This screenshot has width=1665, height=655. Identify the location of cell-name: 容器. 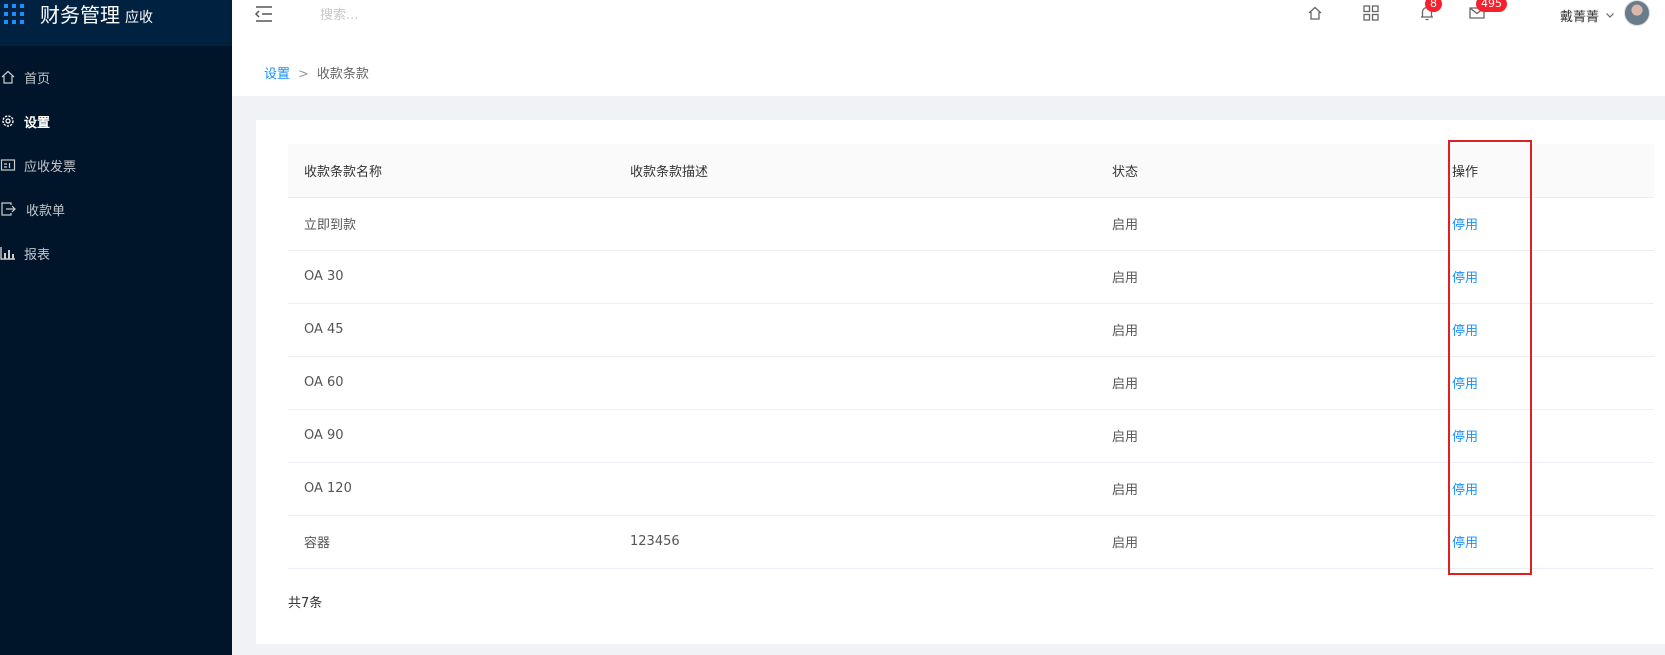
(459, 542).